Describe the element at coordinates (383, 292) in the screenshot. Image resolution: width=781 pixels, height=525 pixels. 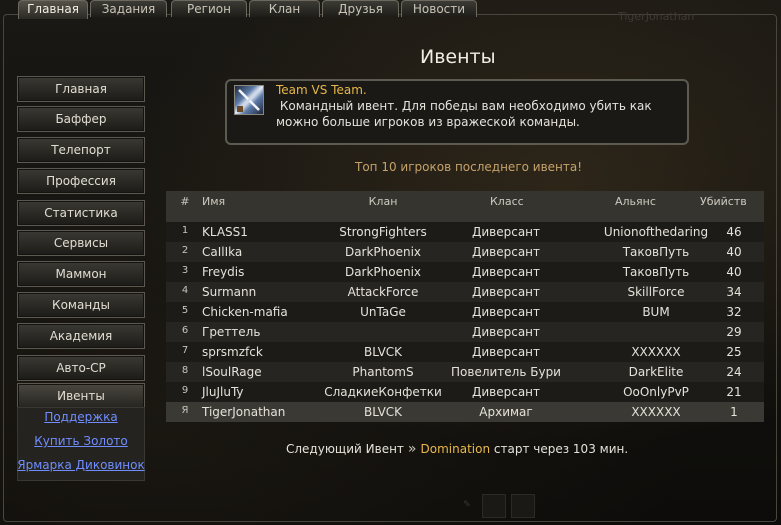
I see `cell-clan: AttackForce` at that location.